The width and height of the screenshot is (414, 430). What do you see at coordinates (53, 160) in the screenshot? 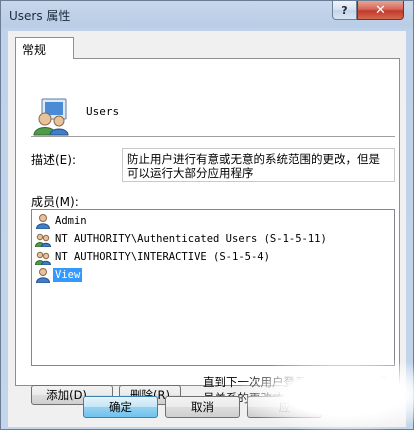
I see `description-label: 描述(E):` at bounding box center [53, 160].